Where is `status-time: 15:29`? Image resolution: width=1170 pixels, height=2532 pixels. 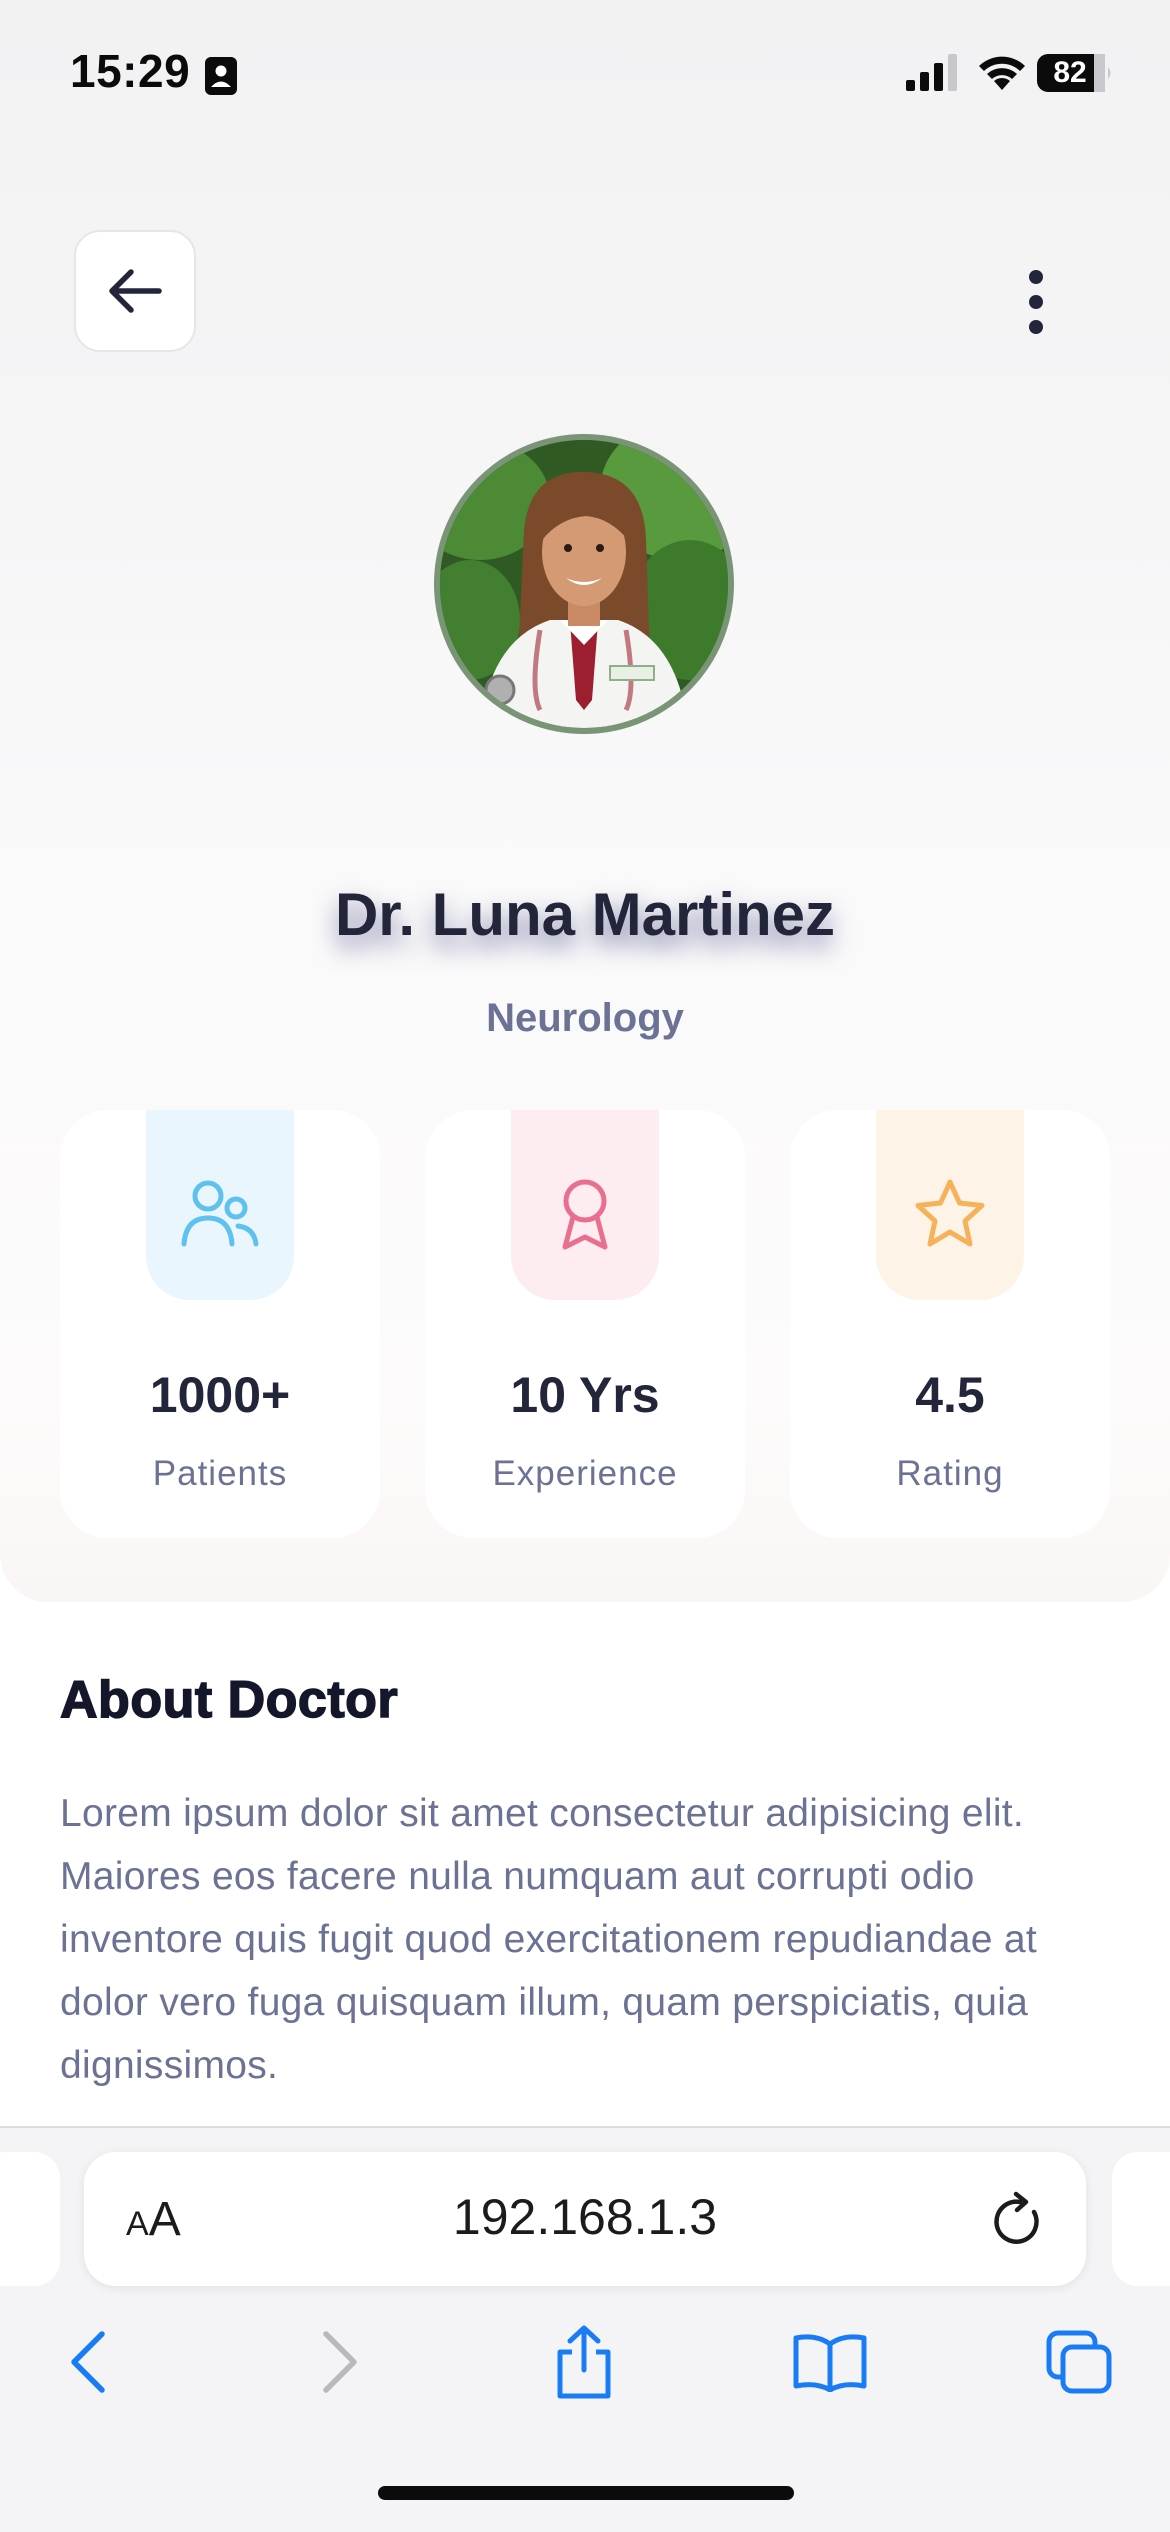 status-time: 15:29 is located at coordinates (130, 71).